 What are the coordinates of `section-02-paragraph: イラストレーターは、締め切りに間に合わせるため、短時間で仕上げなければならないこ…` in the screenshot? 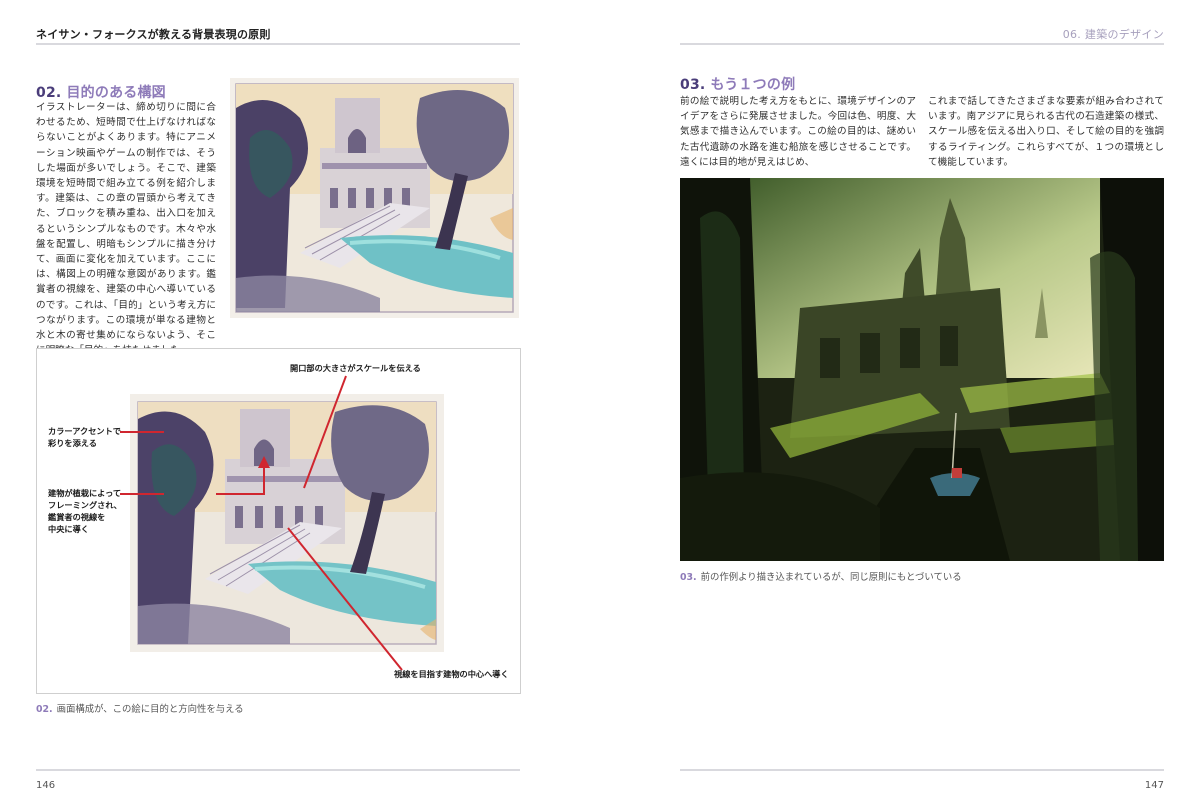 It's located at (126, 229).